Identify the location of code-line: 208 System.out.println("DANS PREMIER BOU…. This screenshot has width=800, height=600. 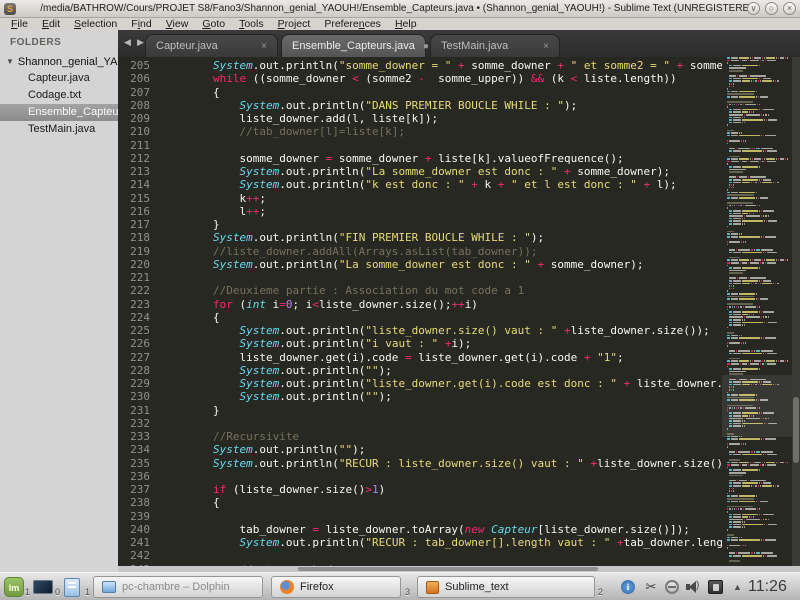
(420, 105).